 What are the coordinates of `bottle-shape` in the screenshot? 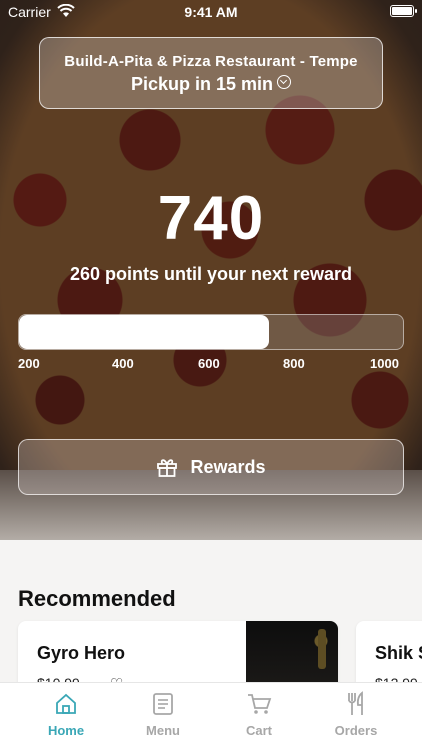 It's located at (322, 649).